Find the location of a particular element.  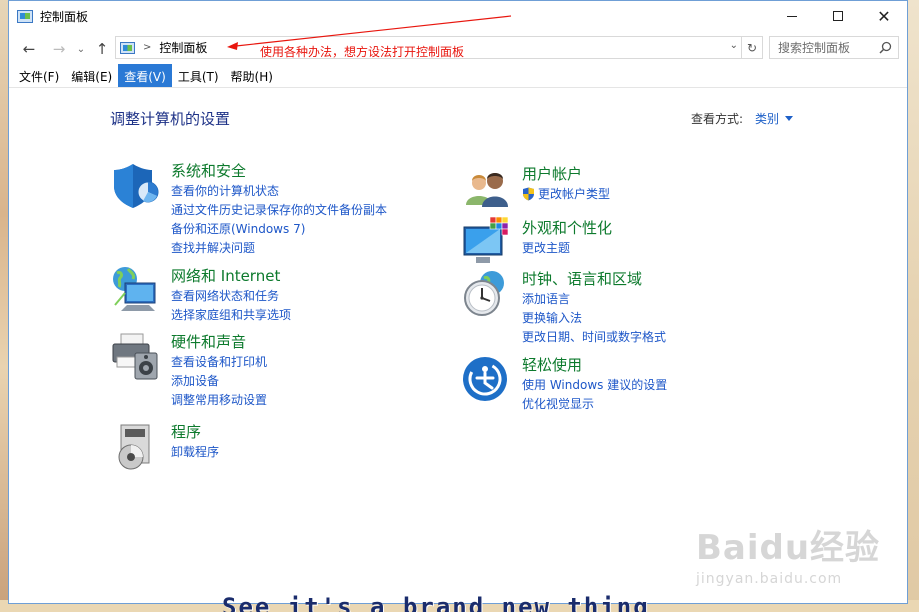

minimize-button is located at coordinates (792, 16).